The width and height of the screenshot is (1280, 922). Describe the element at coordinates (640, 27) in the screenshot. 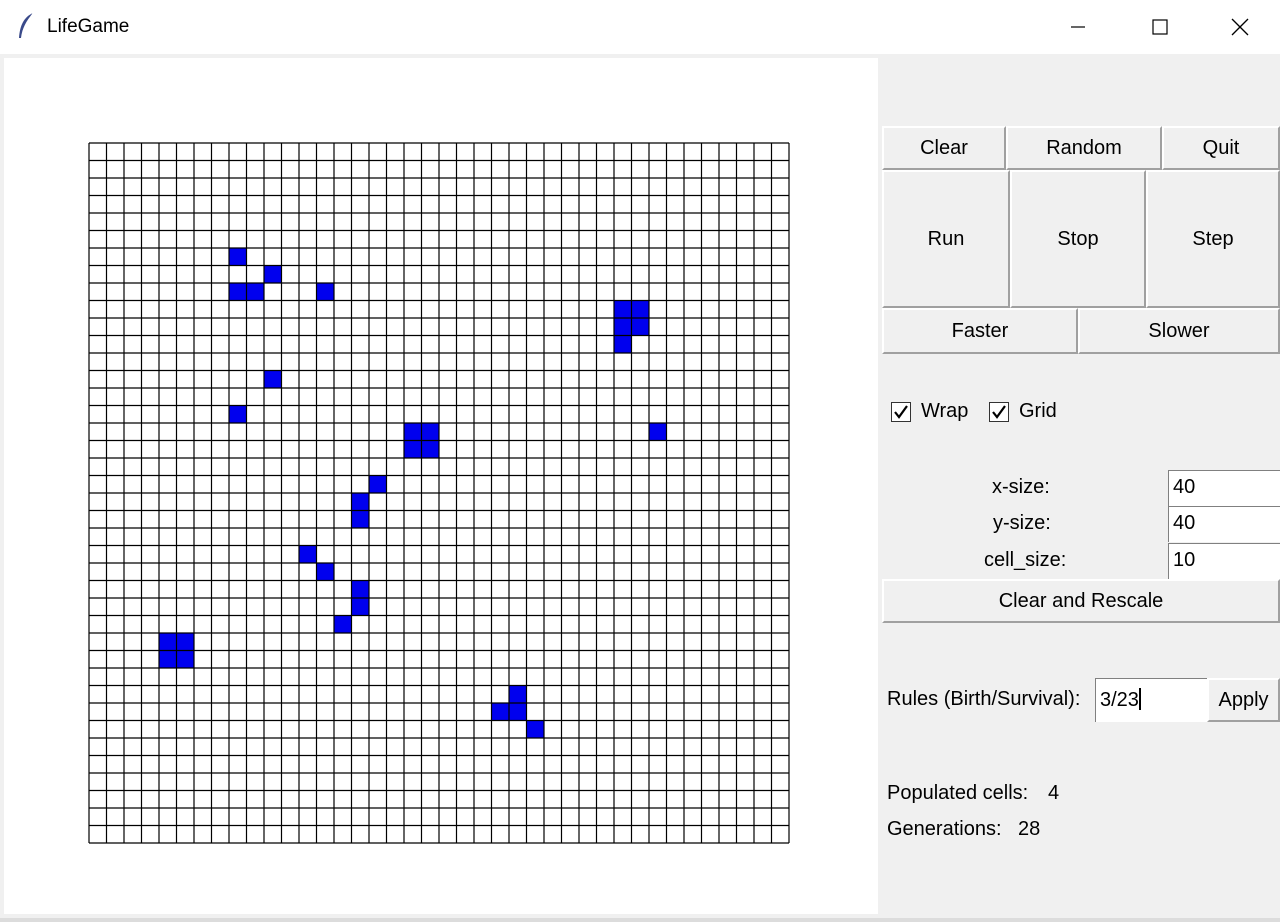

I see `title-bar: LifeGame` at that location.